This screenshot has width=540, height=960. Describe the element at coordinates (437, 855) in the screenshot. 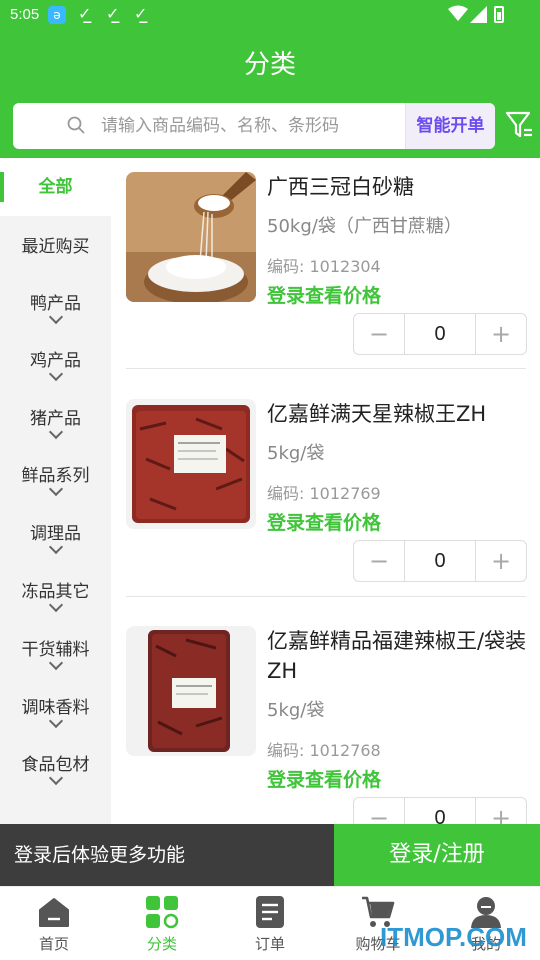

I see `login-register-button: 登录/注册` at that location.